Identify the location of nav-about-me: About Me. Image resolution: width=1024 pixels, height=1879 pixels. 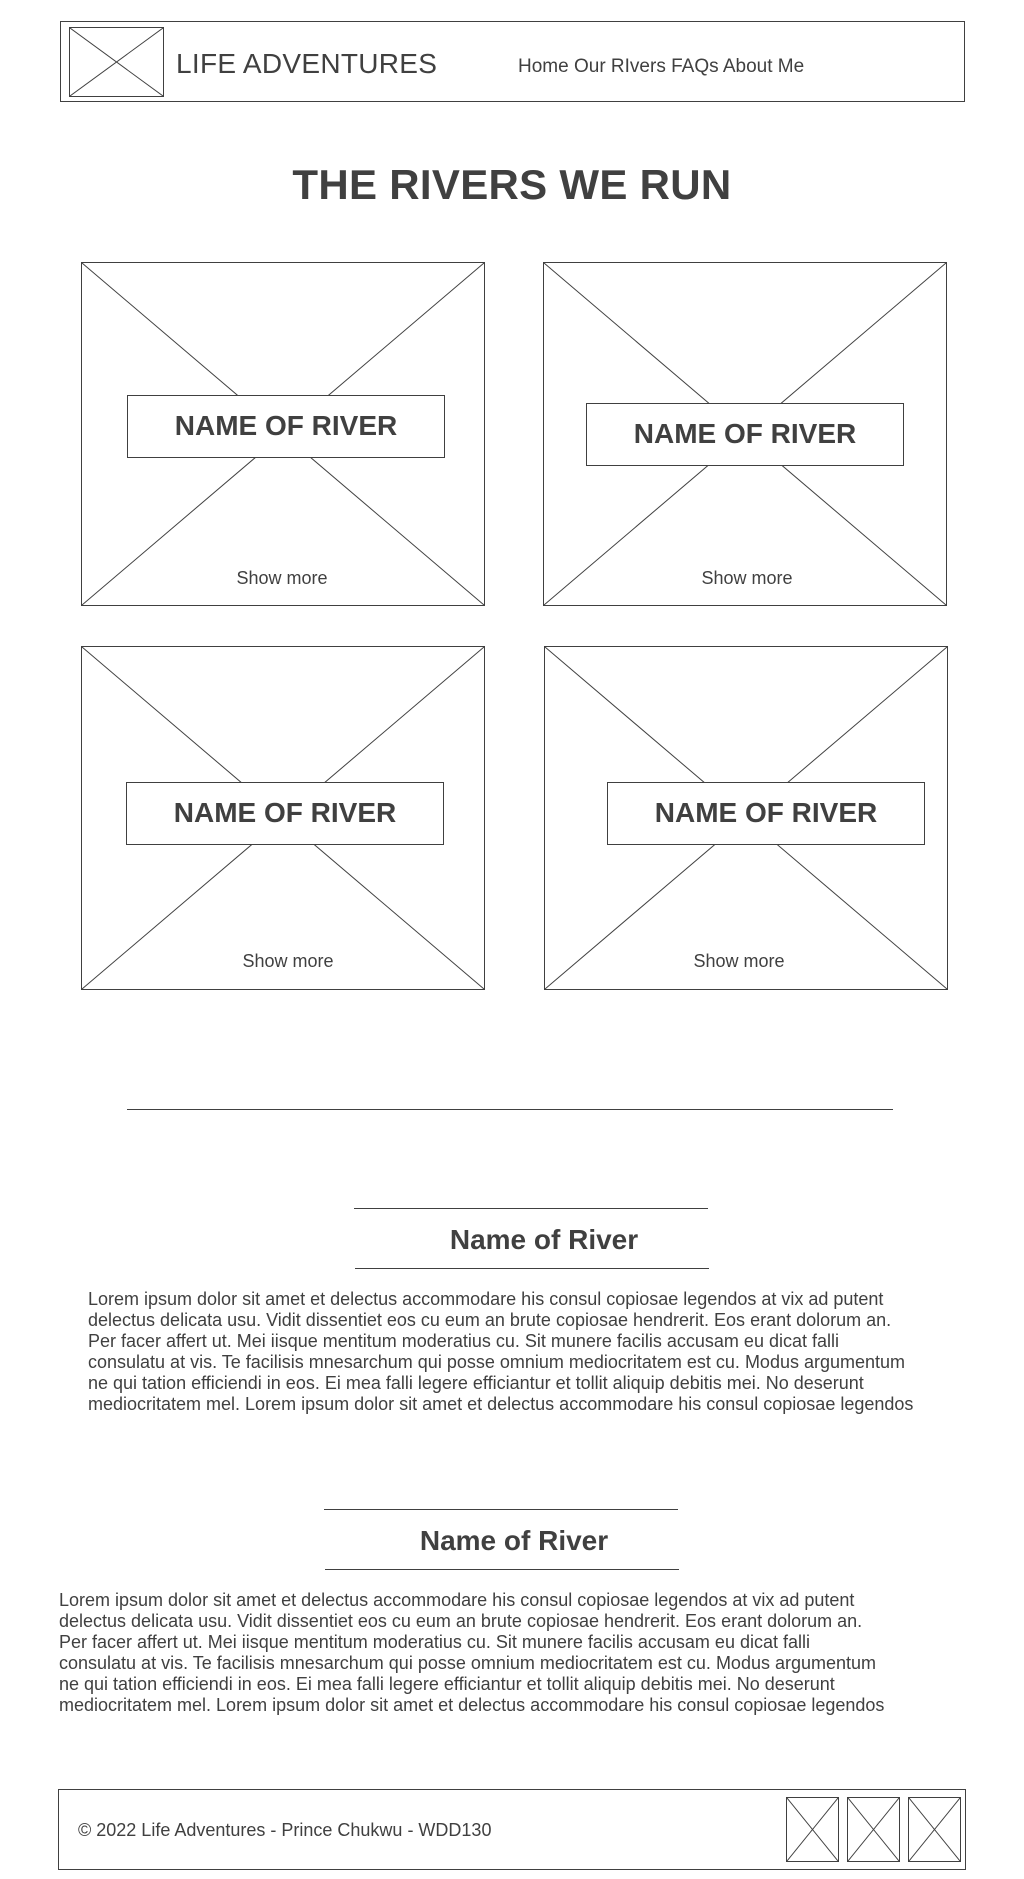
(763, 66).